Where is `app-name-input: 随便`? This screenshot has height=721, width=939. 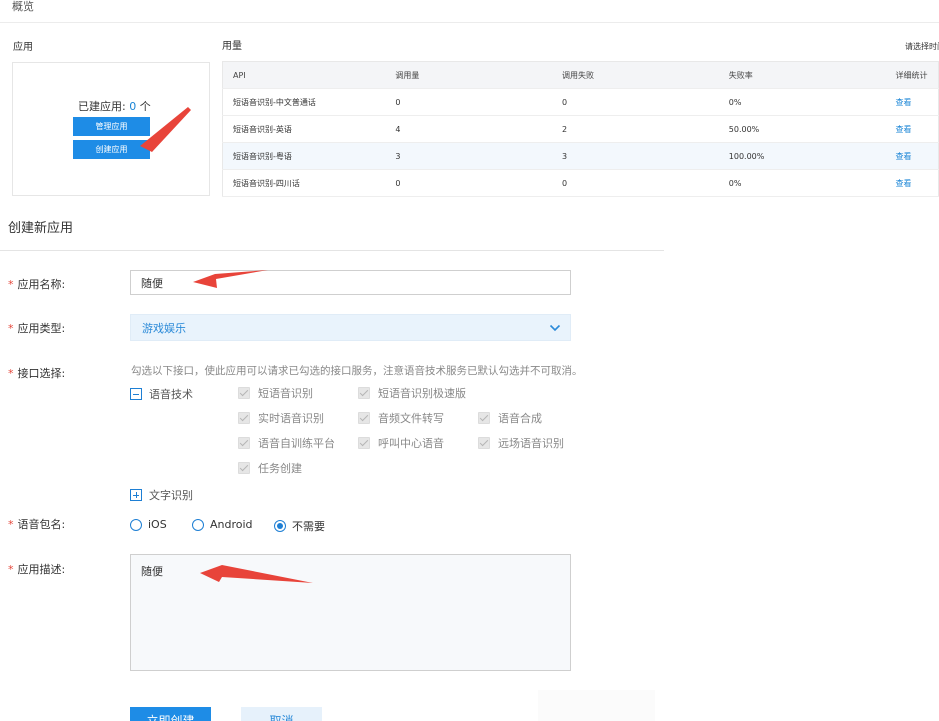
app-name-input: 随便 is located at coordinates (350, 282).